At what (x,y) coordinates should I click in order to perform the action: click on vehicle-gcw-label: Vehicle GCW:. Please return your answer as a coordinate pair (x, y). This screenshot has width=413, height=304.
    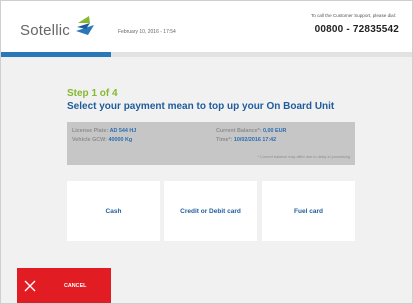
    Looking at the image, I should click on (90, 140).